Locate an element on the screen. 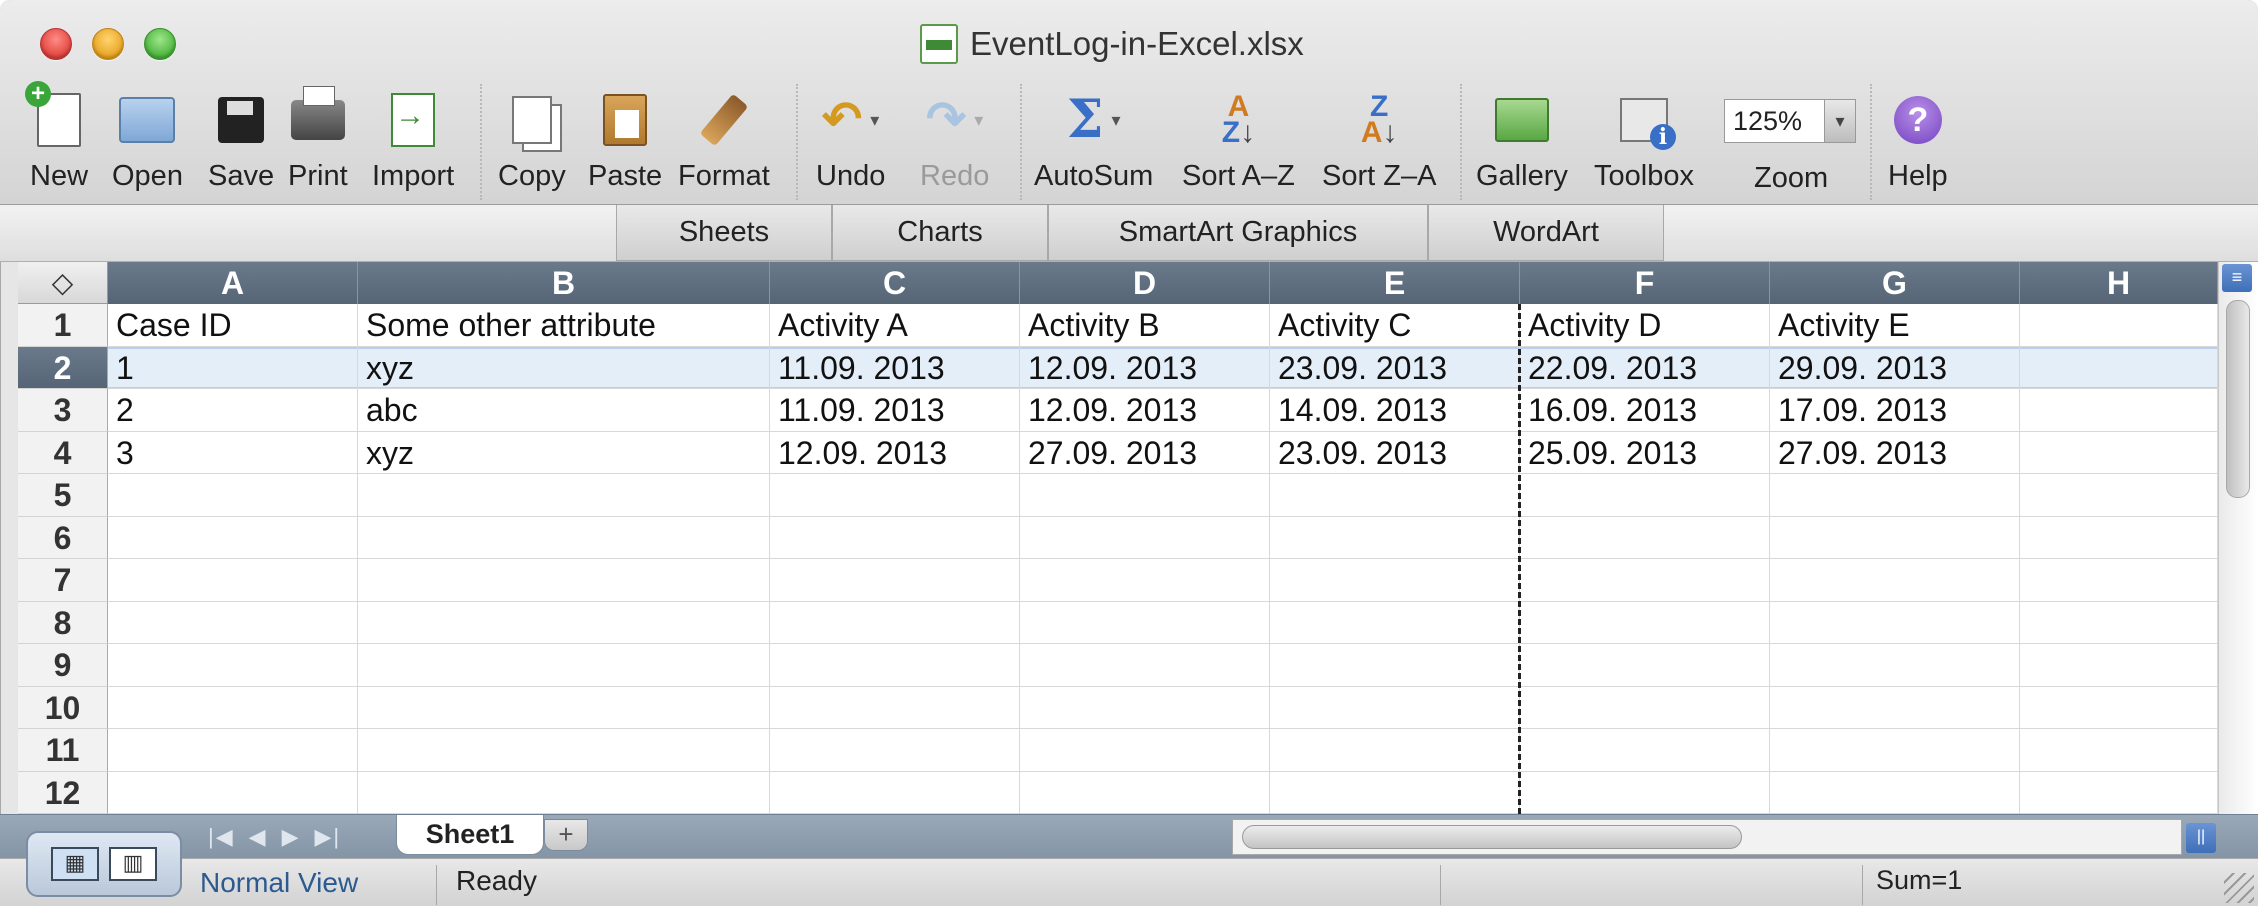  cell-c5 is located at coordinates (895, 495).